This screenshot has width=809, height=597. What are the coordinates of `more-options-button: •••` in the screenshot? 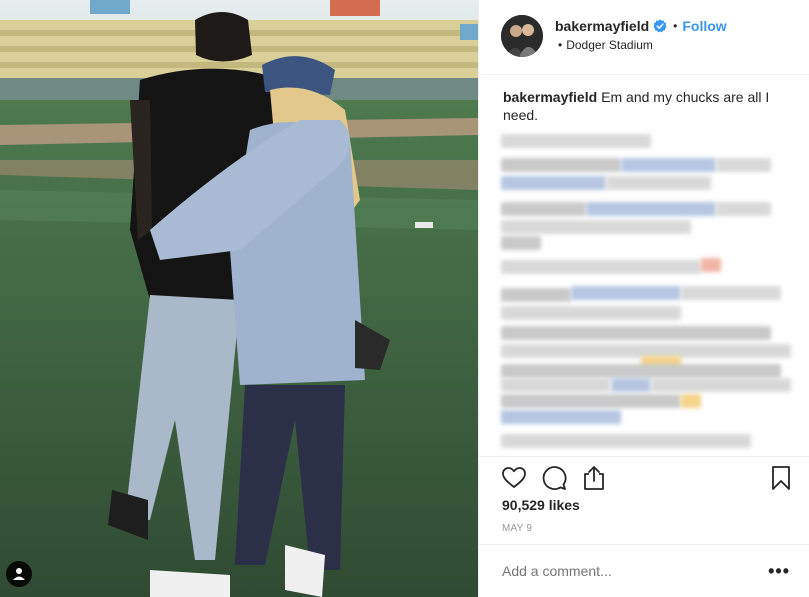 It's located at (779, 571).